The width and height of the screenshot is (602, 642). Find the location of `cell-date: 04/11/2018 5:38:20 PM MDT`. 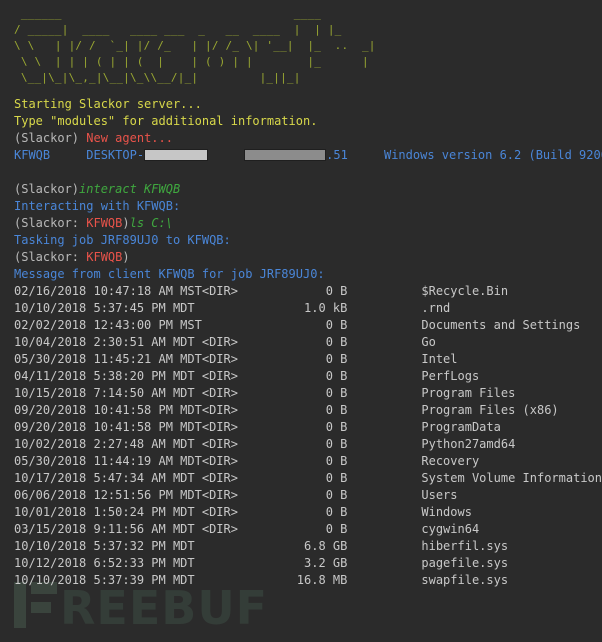

cell-date: 04/11/2018 5:38:20 PM MDT is located at coordinates (104, 376).